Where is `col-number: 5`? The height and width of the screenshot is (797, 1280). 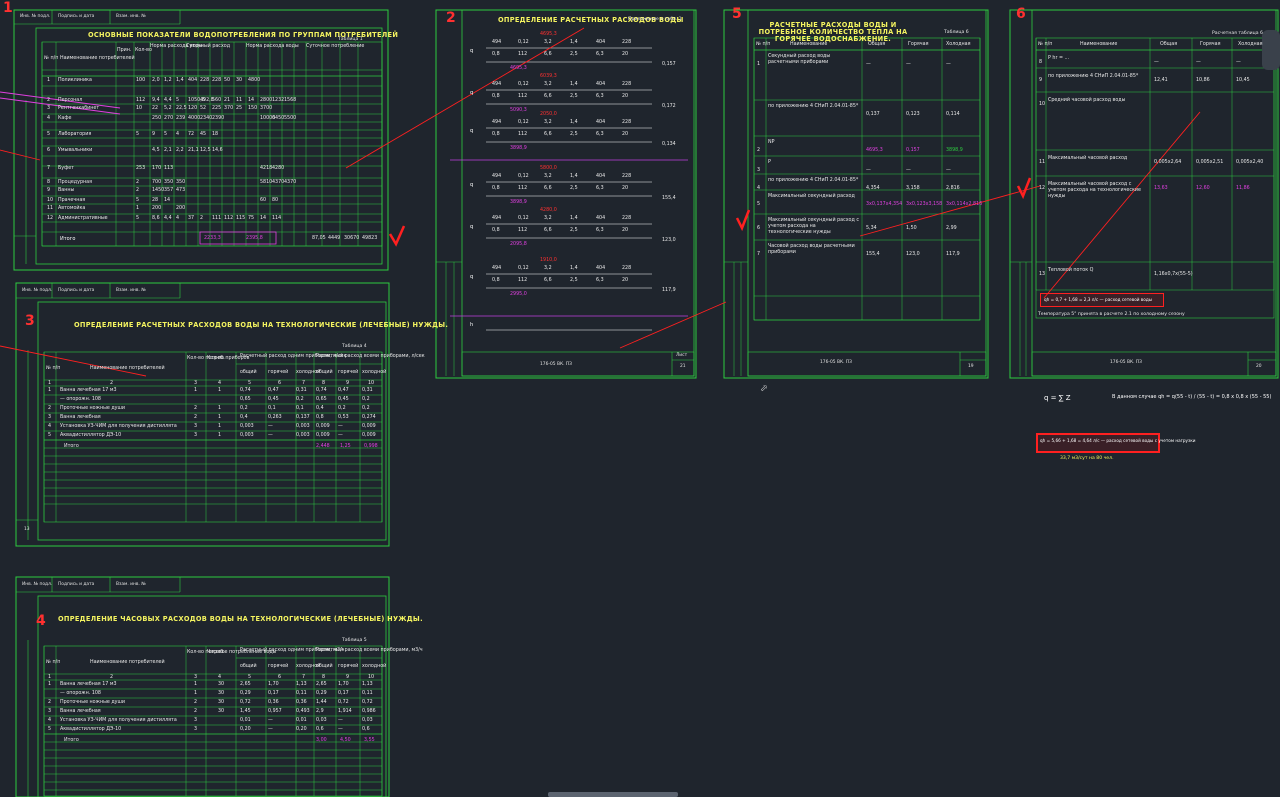 col-number: 5 is located at coordinates (250, 677).